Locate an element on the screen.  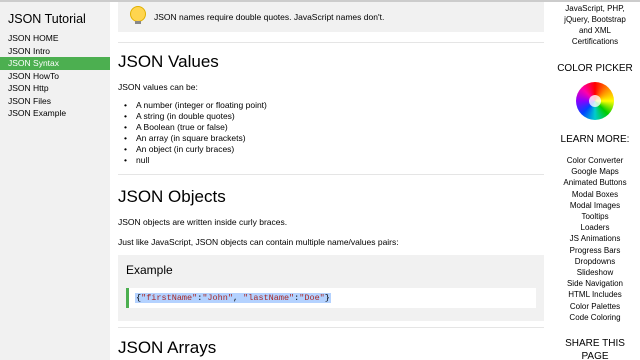
link-html-includes: HTML Includes is located at coordinates (595, 294).